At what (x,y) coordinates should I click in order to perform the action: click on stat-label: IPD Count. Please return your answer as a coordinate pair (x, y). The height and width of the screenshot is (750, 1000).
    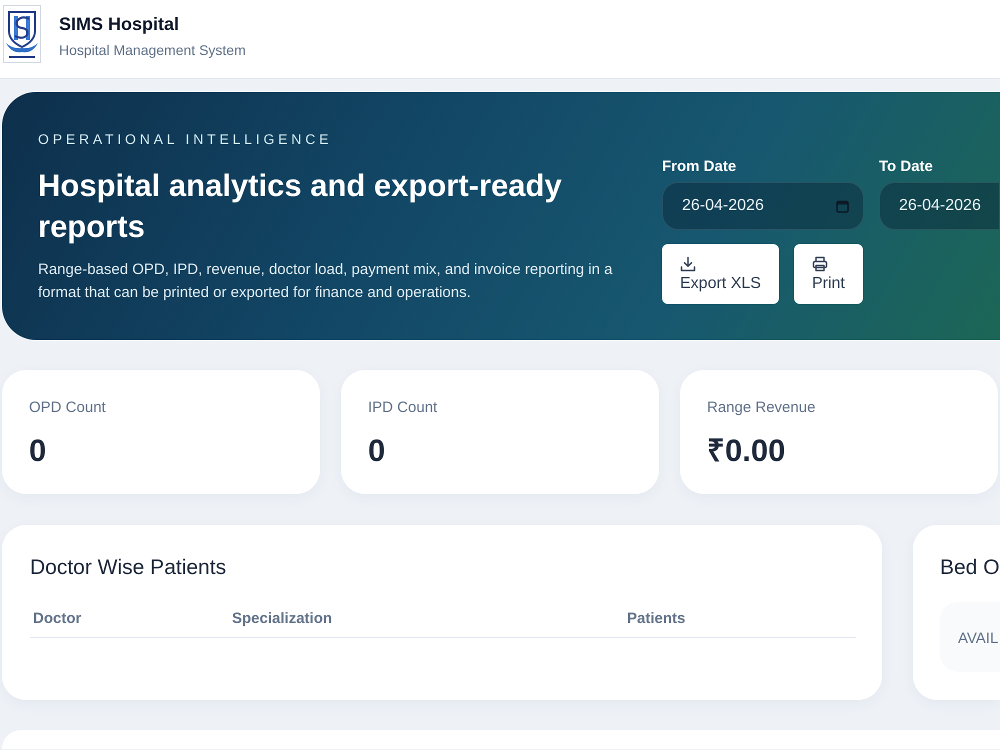
    Looking at the image, I should click on (403, 408).